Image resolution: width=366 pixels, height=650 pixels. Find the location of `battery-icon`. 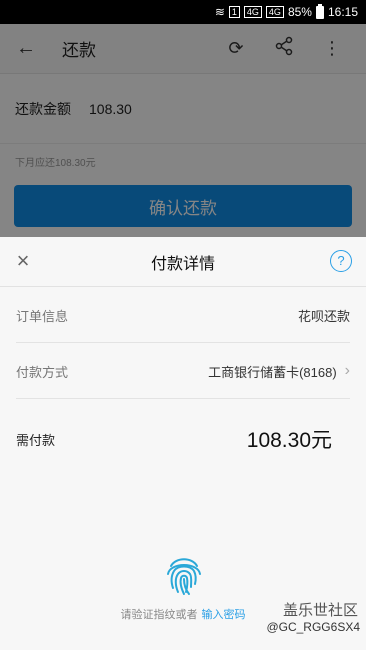

battery-icon is located at coordinates (319, 11).